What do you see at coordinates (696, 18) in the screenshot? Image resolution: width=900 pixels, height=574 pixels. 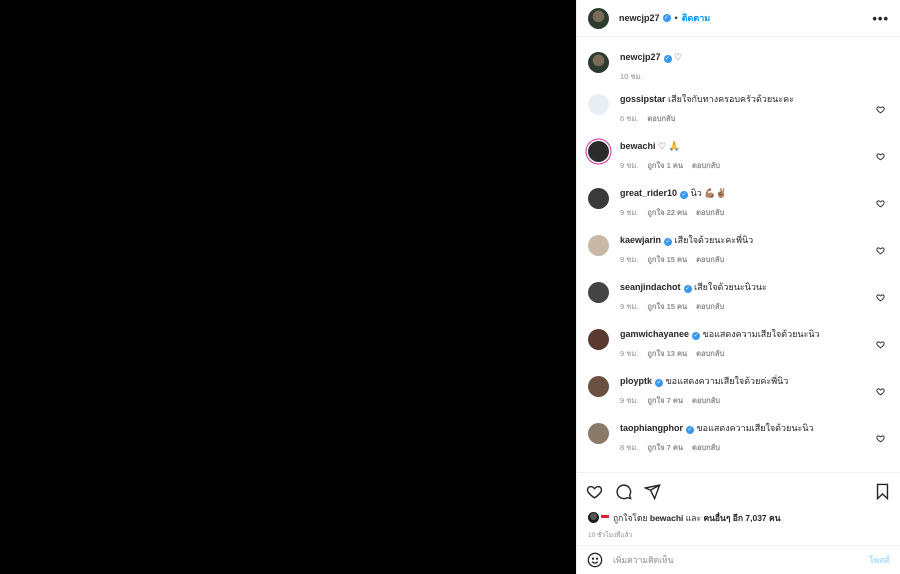 I see `follow-button: ติดตาม` at bounding box center [696, 18].